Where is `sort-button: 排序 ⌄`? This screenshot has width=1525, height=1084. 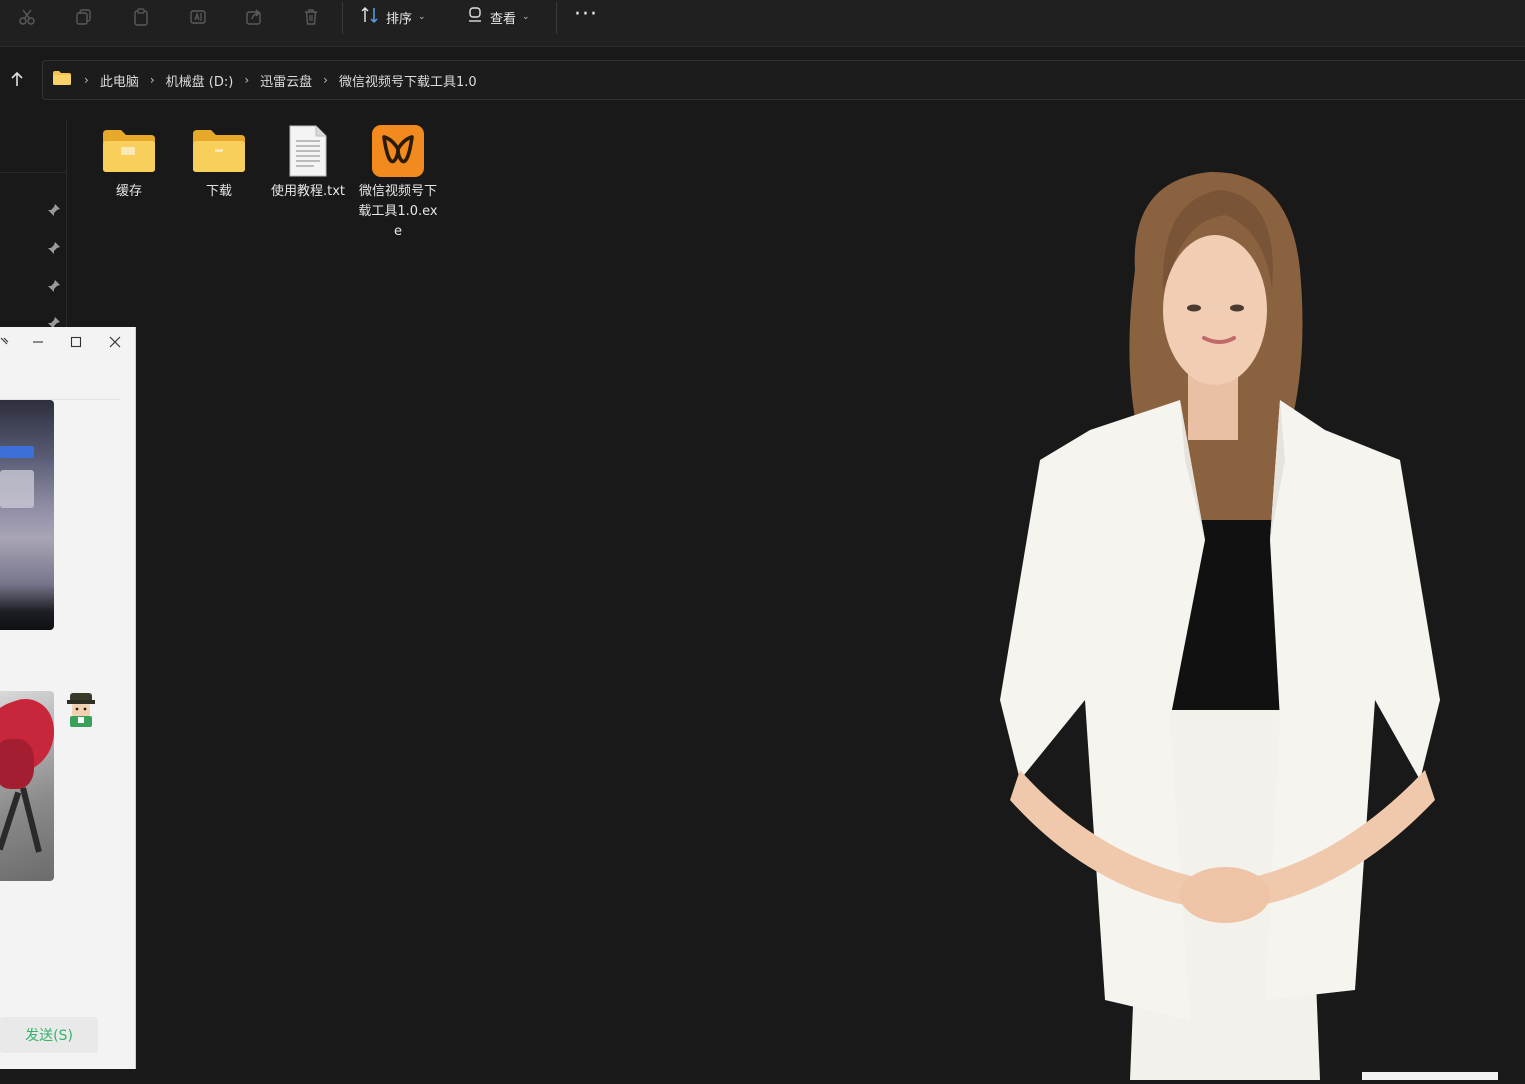 sort-button: 排序 ⌄ is located at coordinates (393, 17).